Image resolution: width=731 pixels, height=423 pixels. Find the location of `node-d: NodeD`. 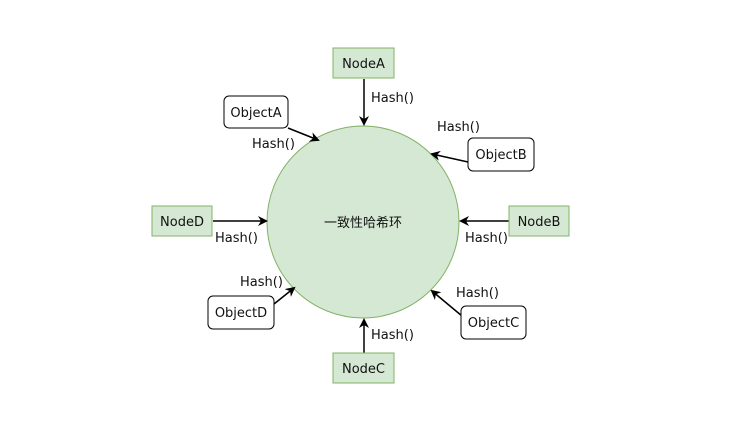

node-d: NodeD is located at coordinates (182, 221).